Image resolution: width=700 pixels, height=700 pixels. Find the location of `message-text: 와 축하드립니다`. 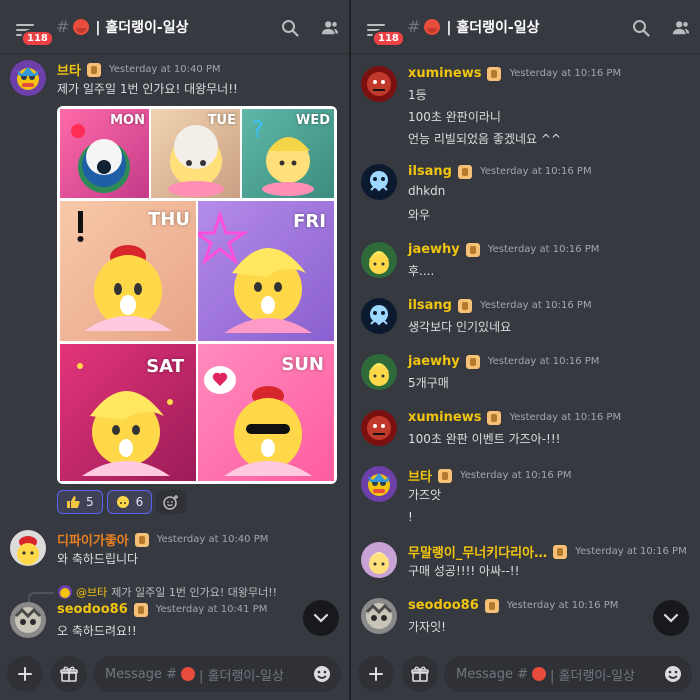

message-text: 와 축하드립니다 is located at coordinates (98, 559).